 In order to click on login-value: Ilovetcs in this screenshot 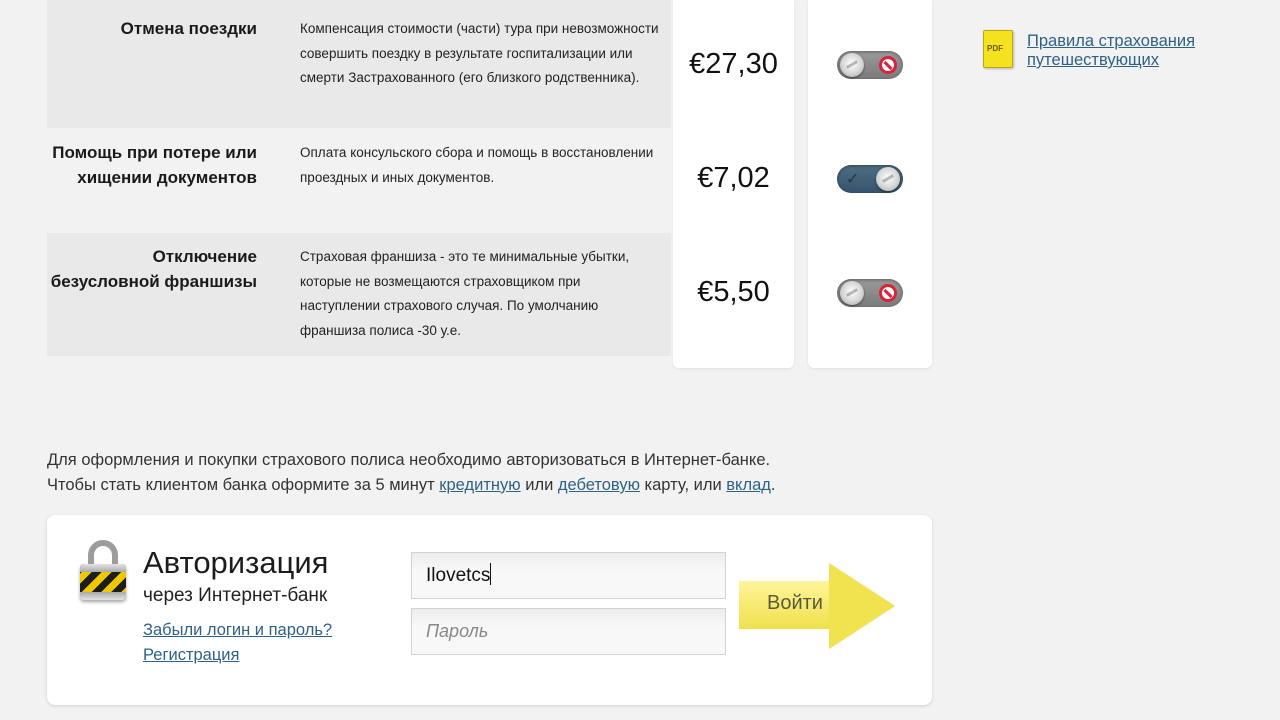, I will do `click(458, 575)`.